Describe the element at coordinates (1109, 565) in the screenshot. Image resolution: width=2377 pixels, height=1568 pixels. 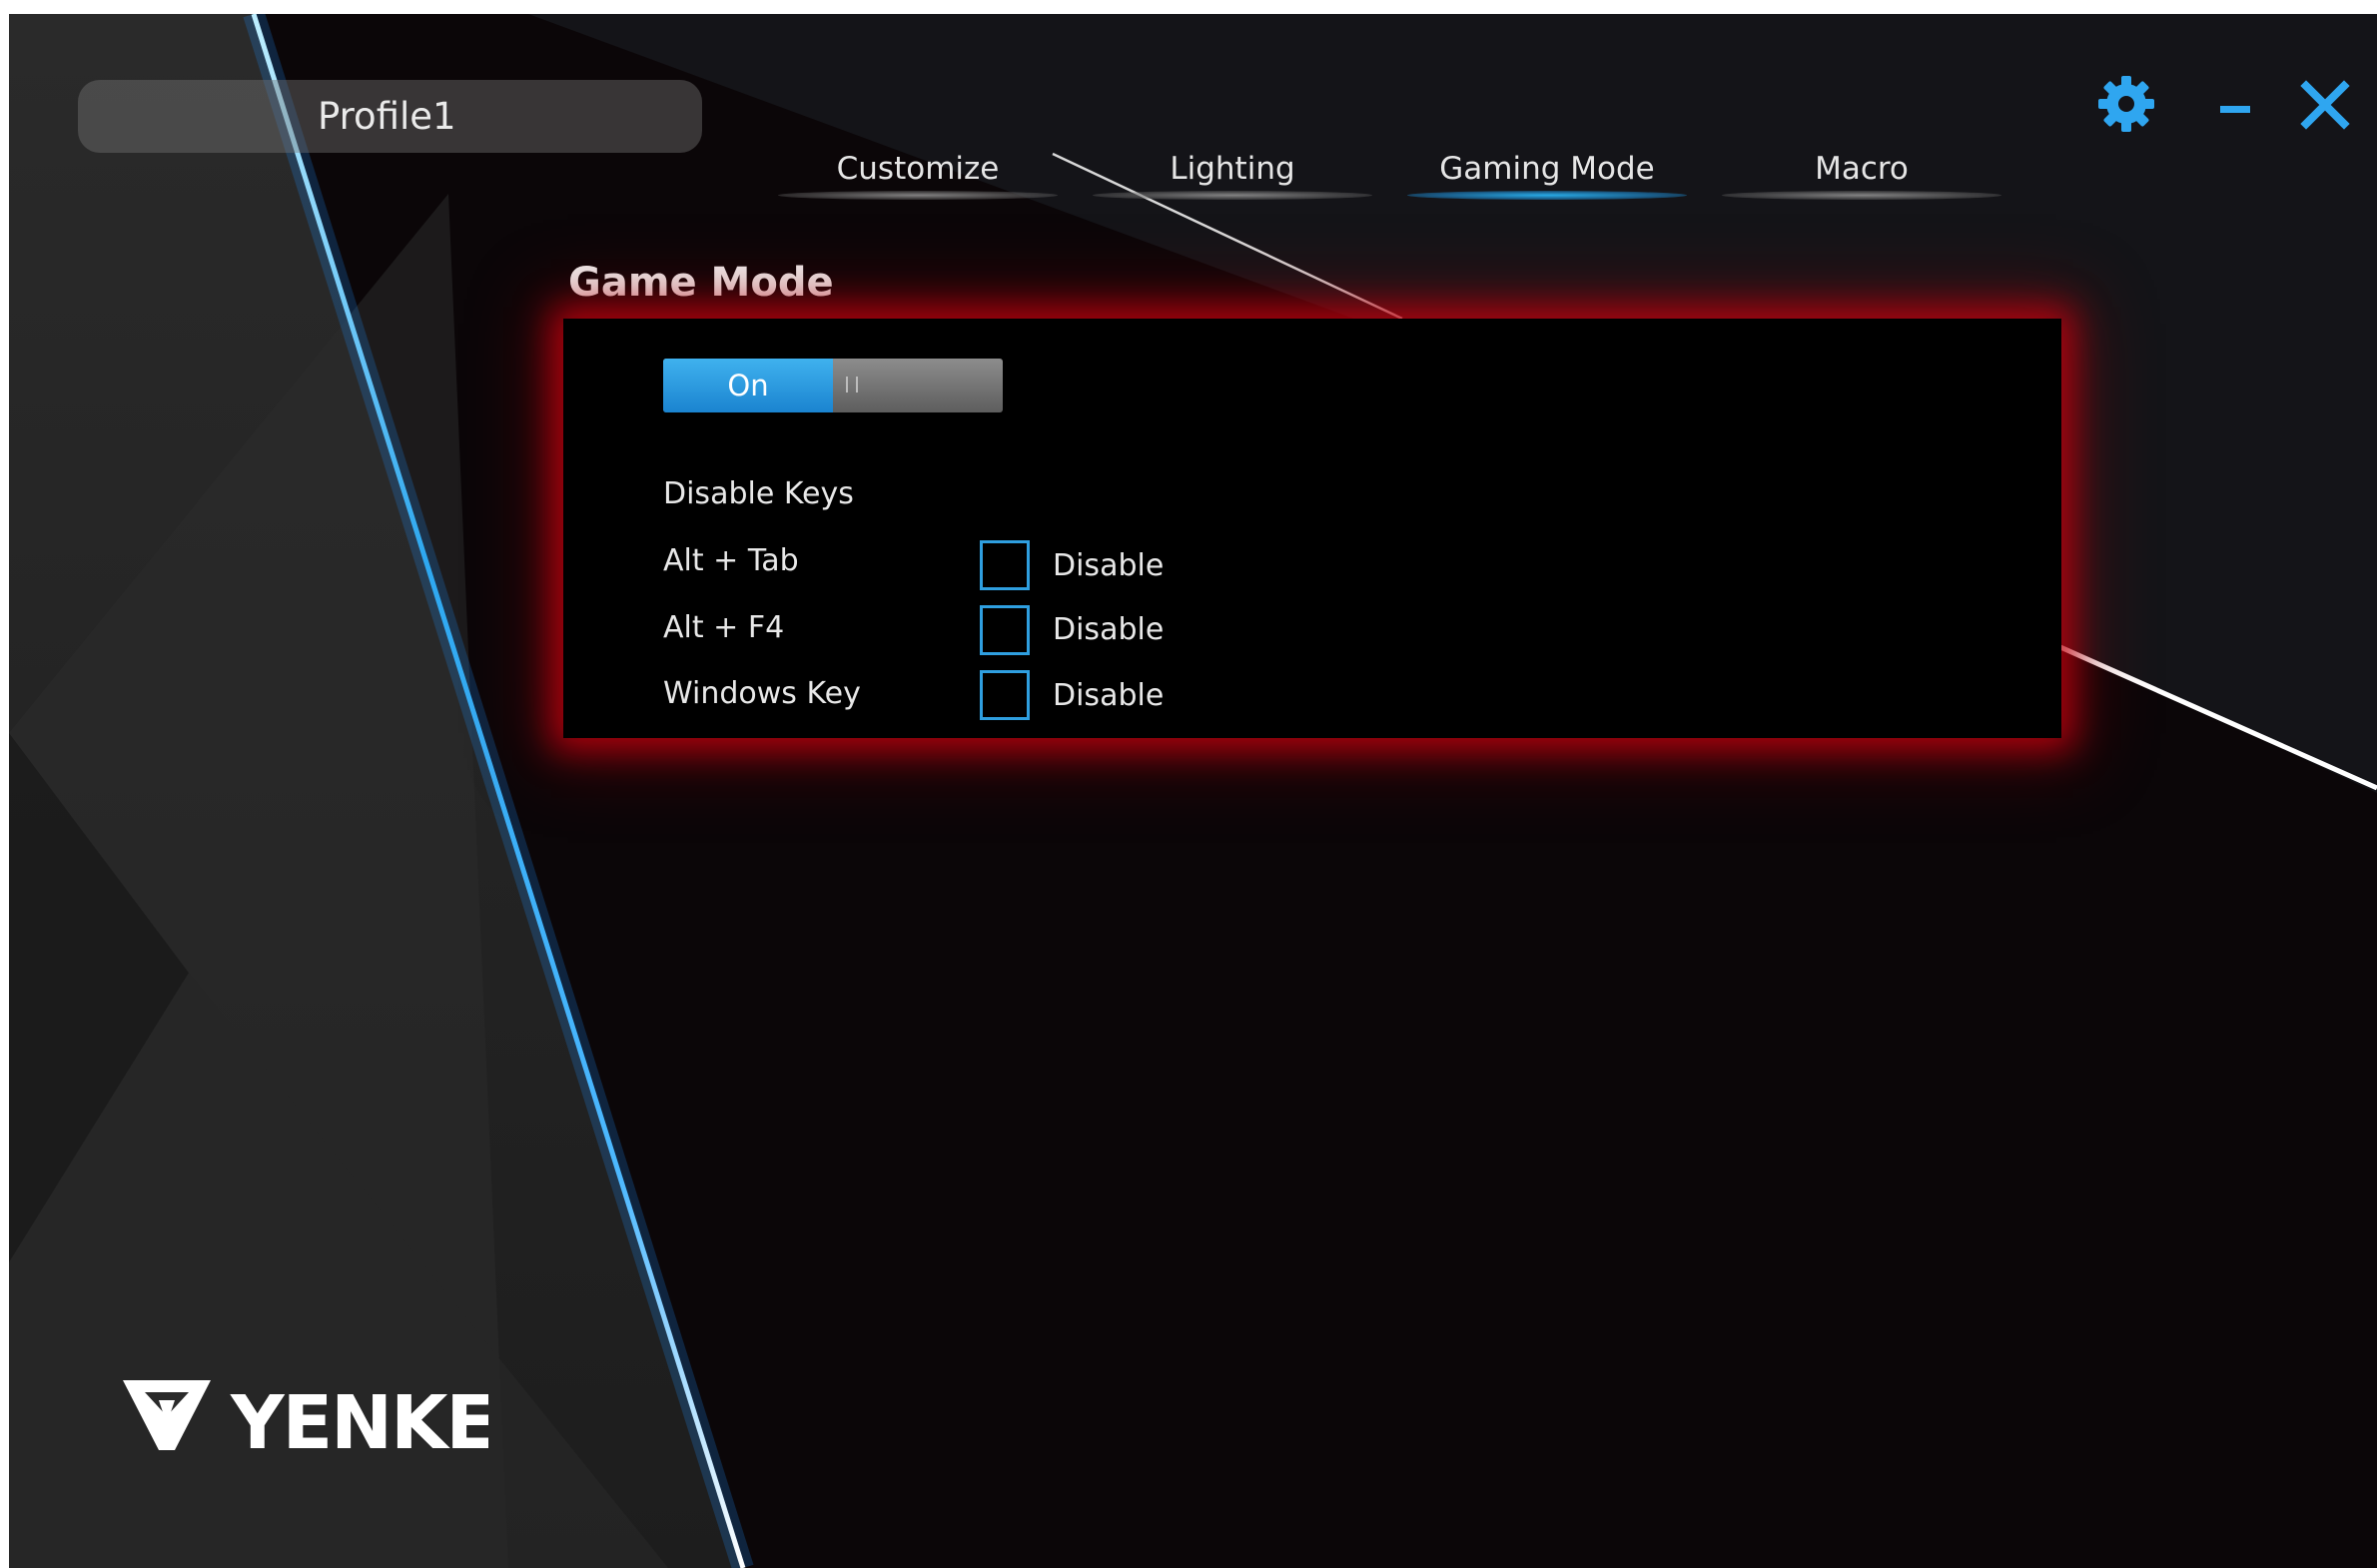
I see `disable-label-alt-tab: Disable` at that location.